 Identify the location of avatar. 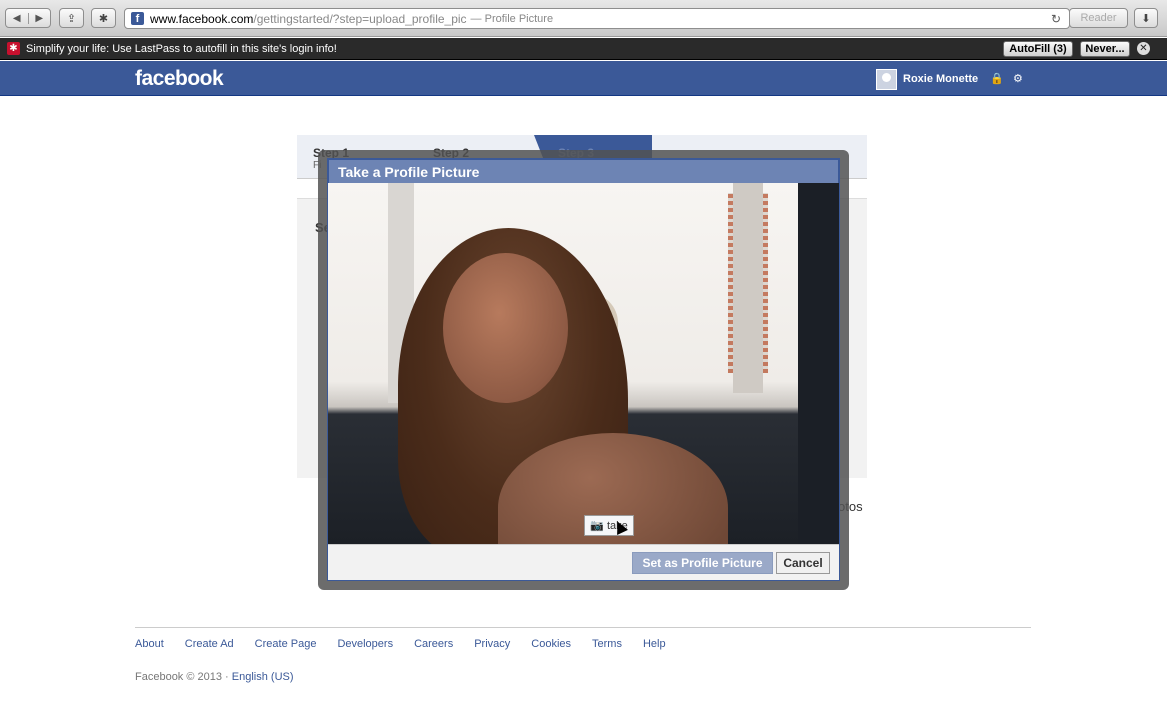
(886, 79).